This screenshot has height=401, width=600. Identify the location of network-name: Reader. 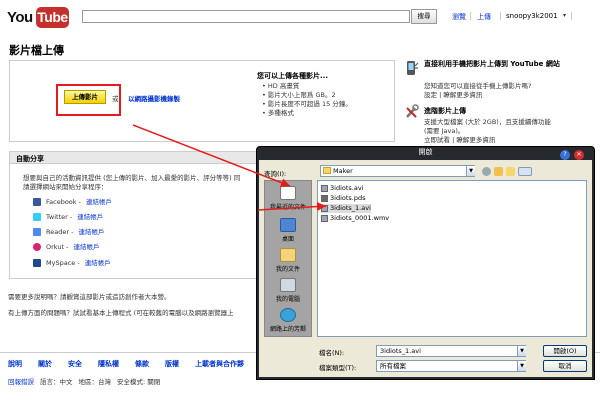
(58, 232).